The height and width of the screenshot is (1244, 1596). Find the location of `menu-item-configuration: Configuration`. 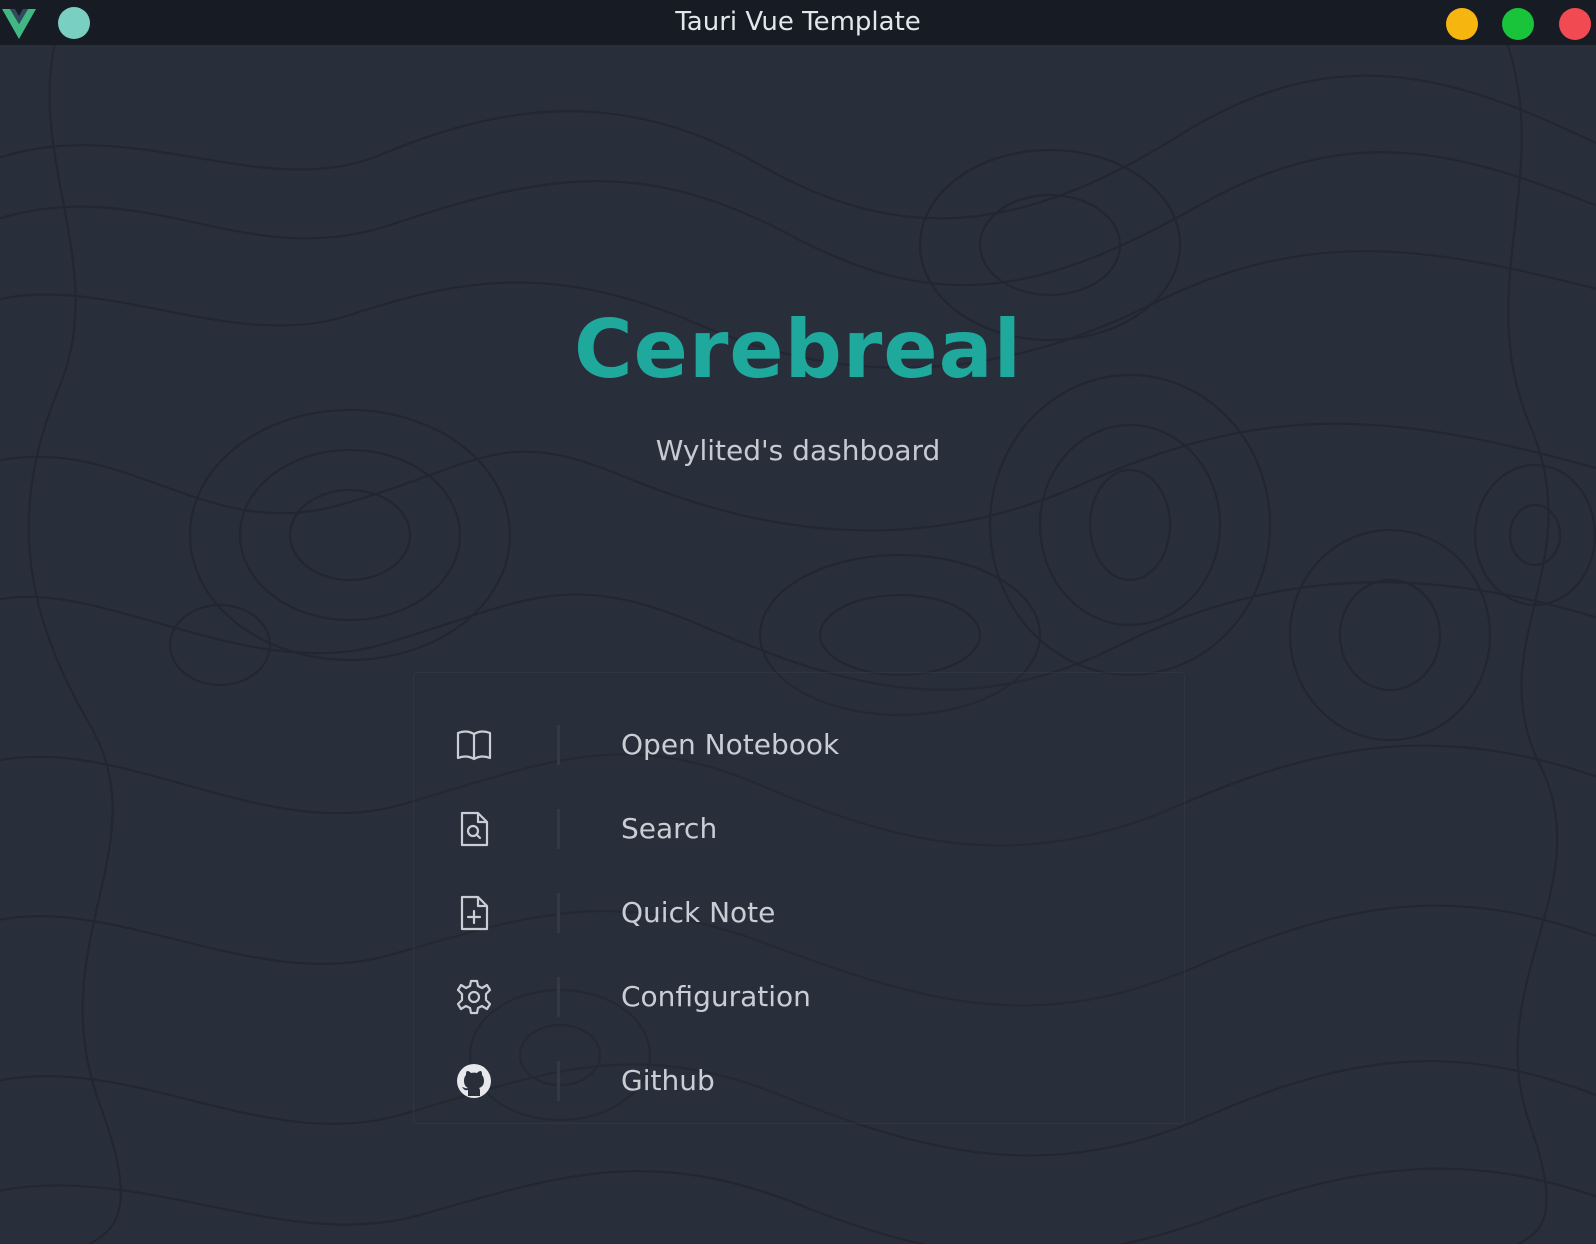

menu-item-configuration: Configuration is located at coordinates (799, 997).